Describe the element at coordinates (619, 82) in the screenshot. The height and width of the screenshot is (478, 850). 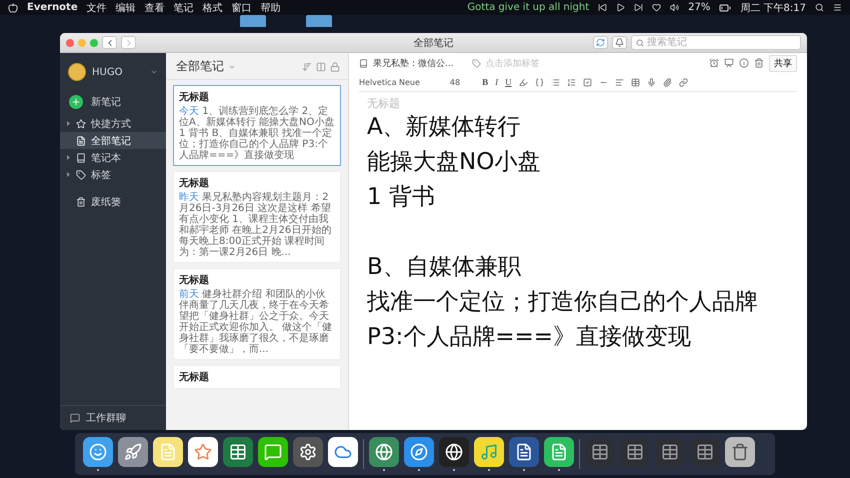
I see `align-icon` at that location.